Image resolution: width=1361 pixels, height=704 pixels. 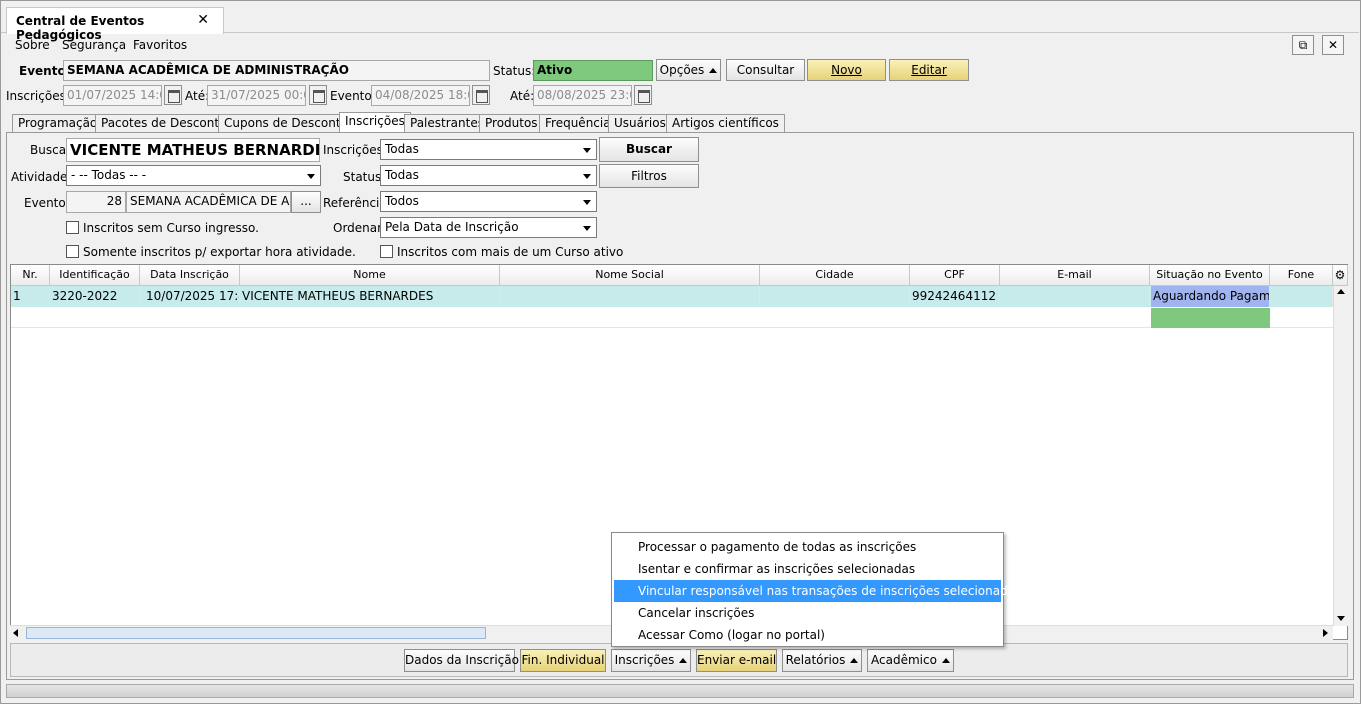 I want to click on filtros-button: Filtros, so click(x=649, y=176).